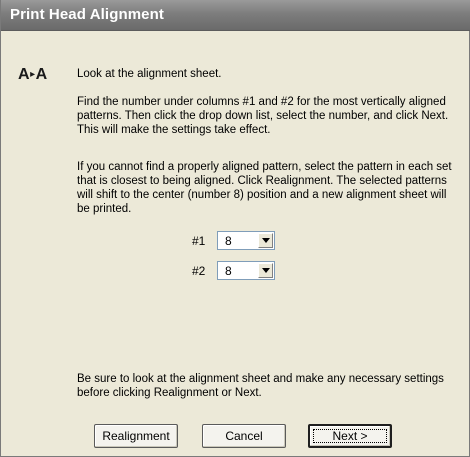  Describe the element at coordinates (228, 271) in the screenshot. I see `column-2-value: 8` at that location.